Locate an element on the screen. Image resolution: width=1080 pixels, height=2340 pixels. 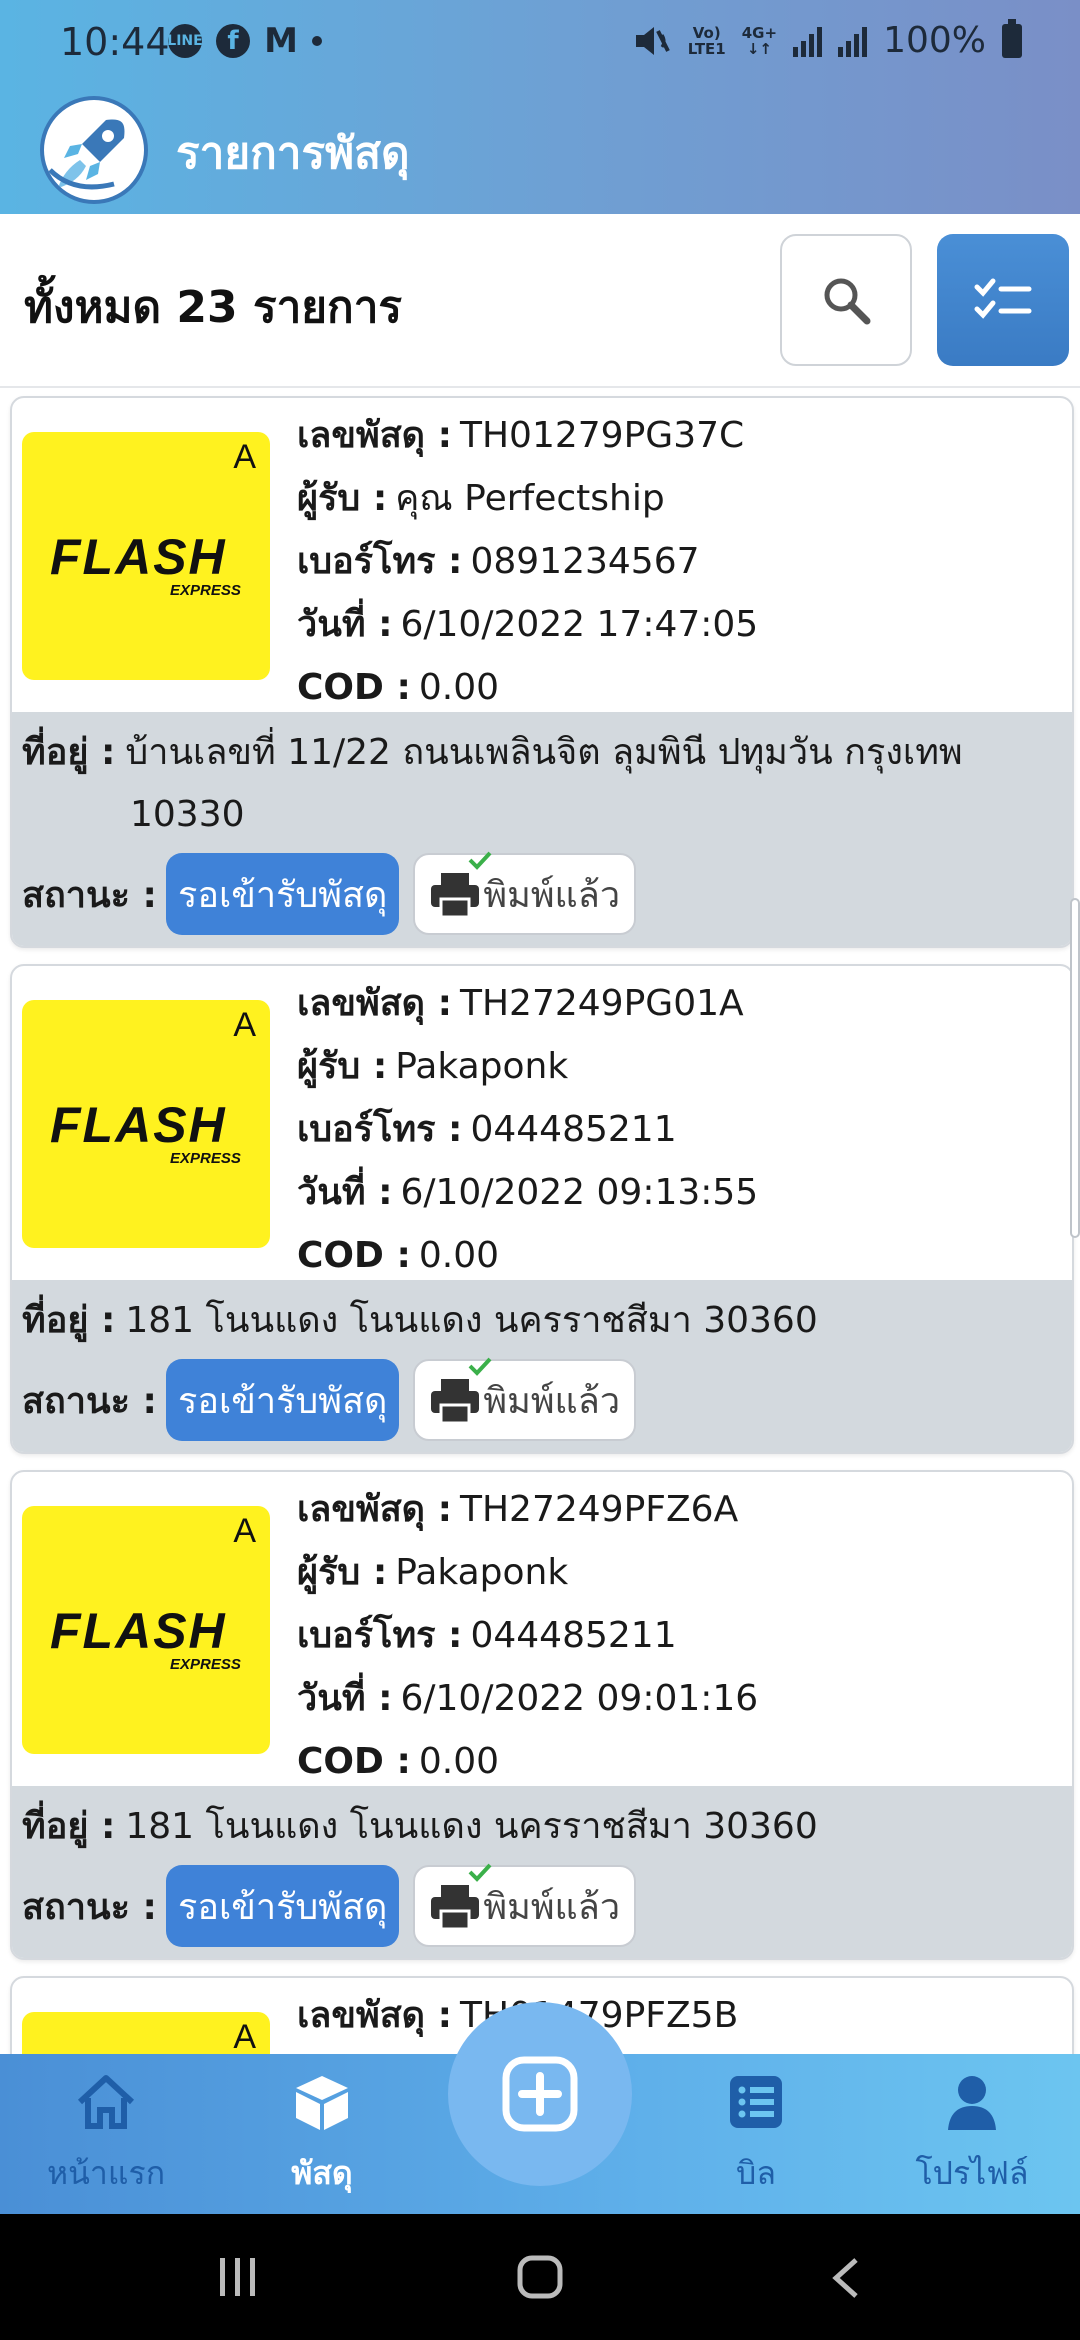
recipient-name: คุณ Perfectship is located at coordinates (530, 498).